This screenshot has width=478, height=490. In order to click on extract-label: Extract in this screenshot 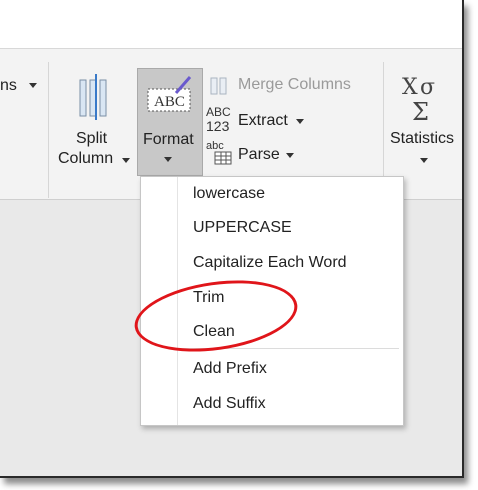, I will do `click(263, 120)`.